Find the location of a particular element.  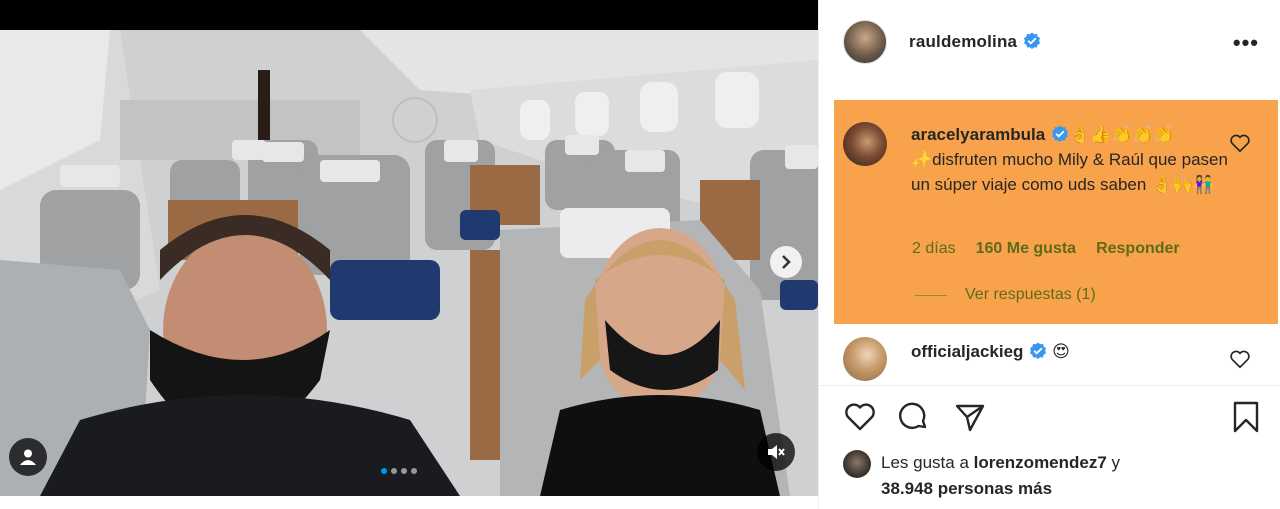

carousel-next-button is located at coordinates (786, 262).